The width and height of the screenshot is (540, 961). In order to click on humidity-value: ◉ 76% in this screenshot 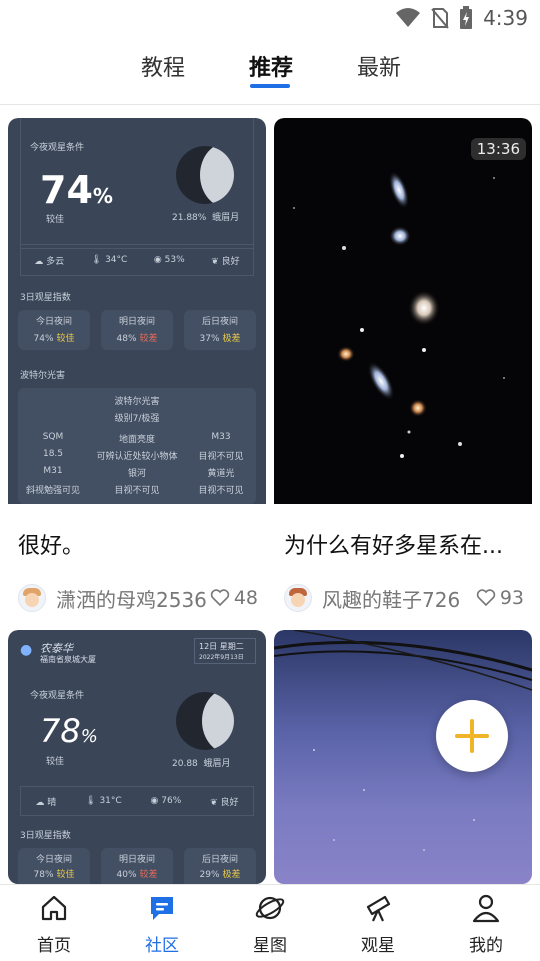, I will do `click(166, 801)`.